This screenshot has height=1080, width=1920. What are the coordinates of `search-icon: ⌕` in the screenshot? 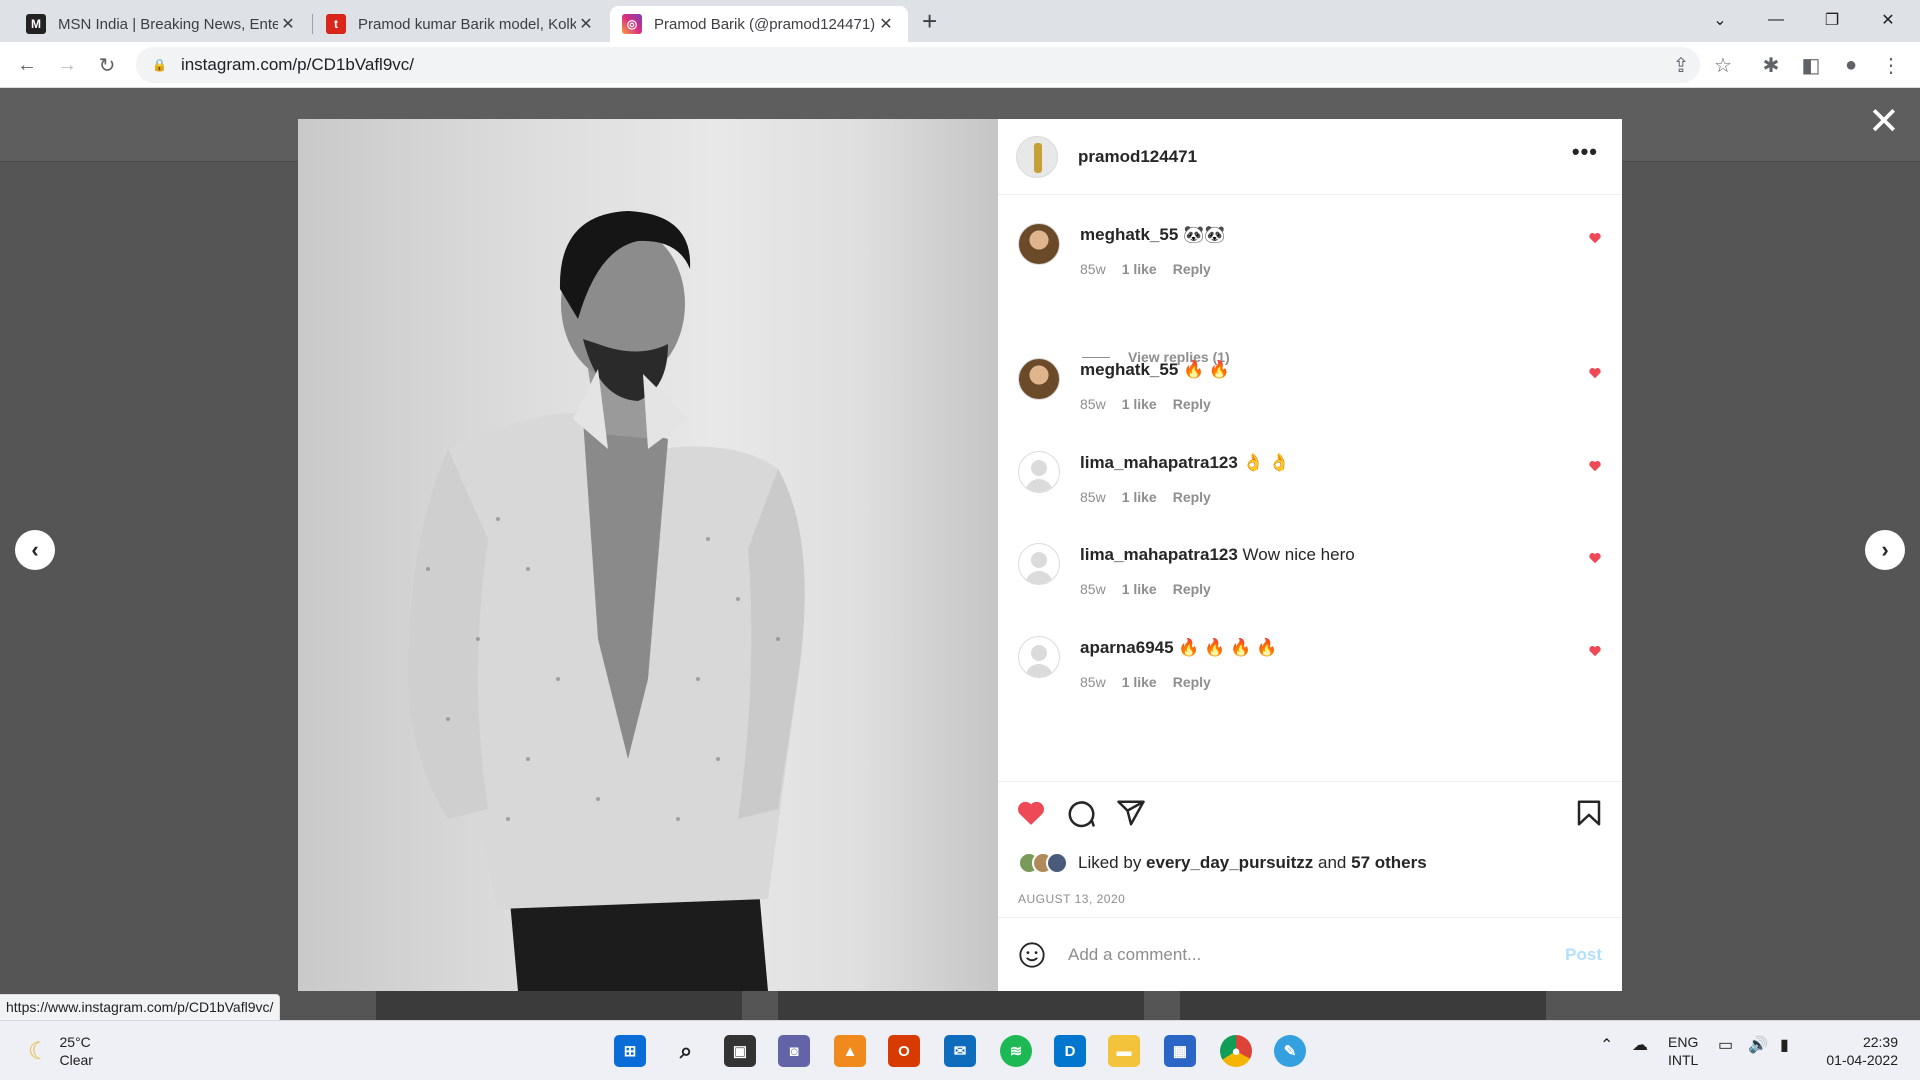 It's located at (686, 1051).